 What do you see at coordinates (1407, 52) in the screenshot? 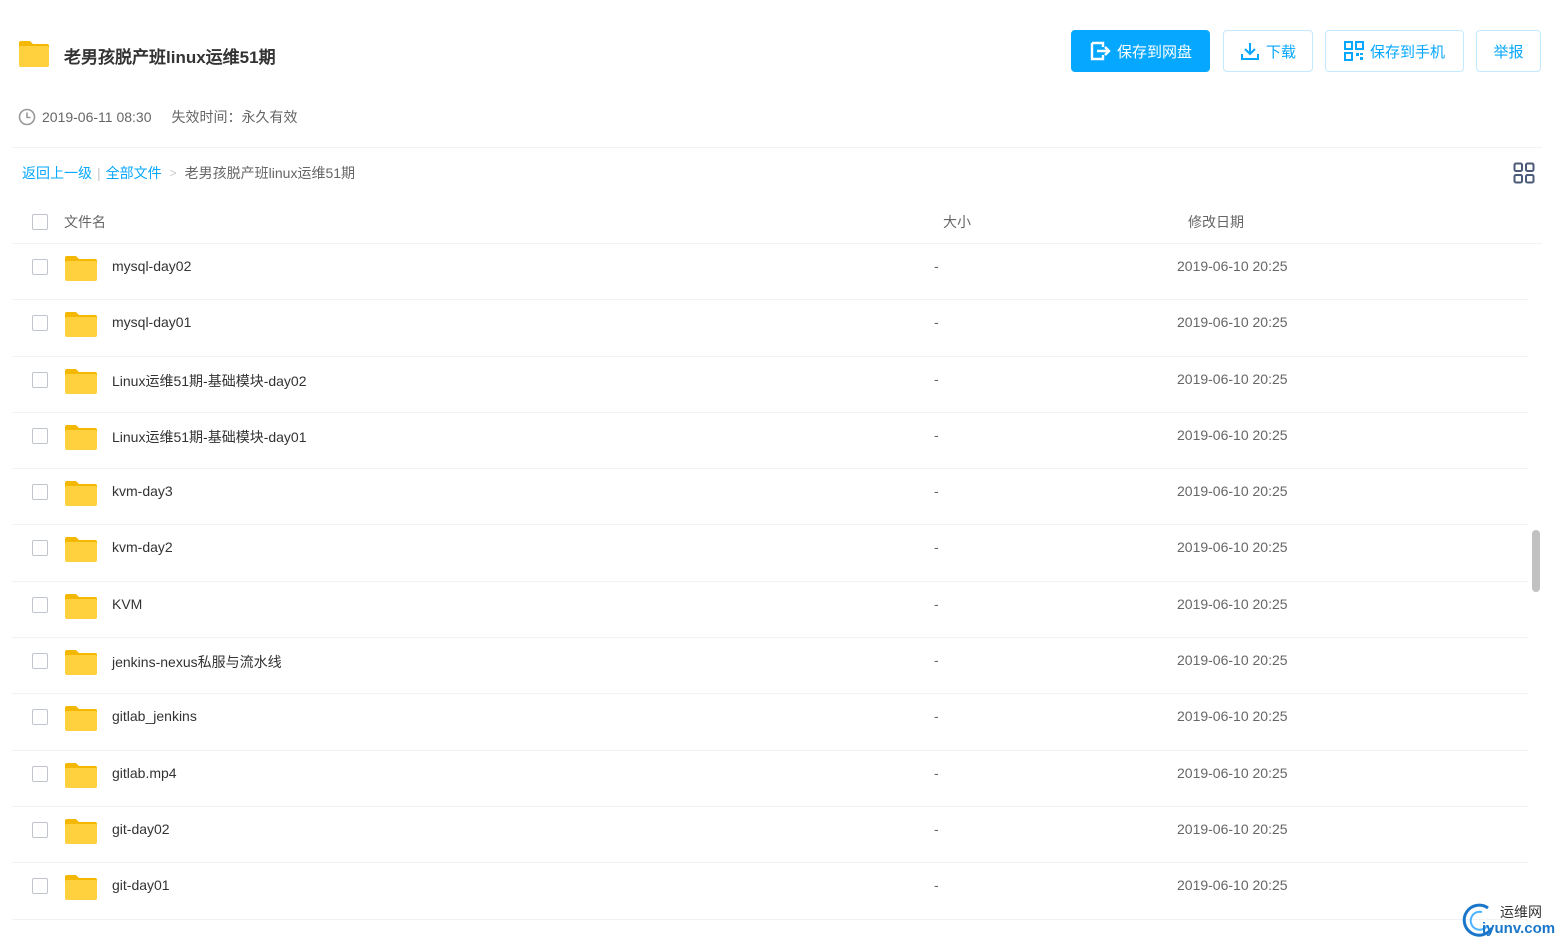
I see `save-to-phone-label: 保存到手机` at bounding box center [1407, 52].